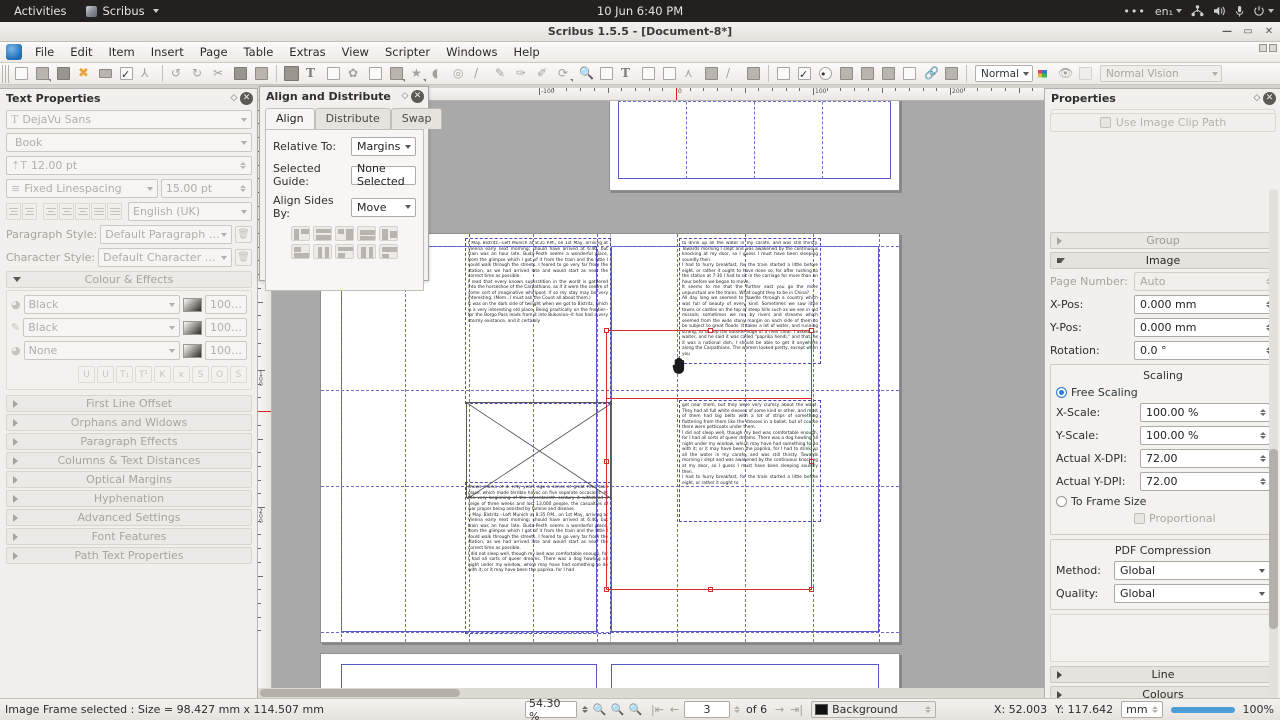 The image size is (1280, 720). I want to click on redo-icon: ↻, so click(198, 73).